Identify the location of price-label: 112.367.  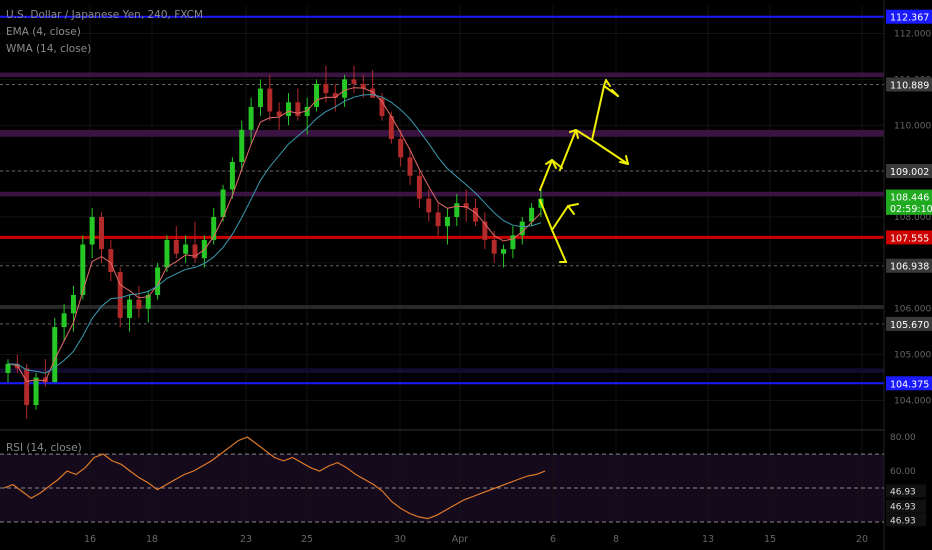
(909, 18).